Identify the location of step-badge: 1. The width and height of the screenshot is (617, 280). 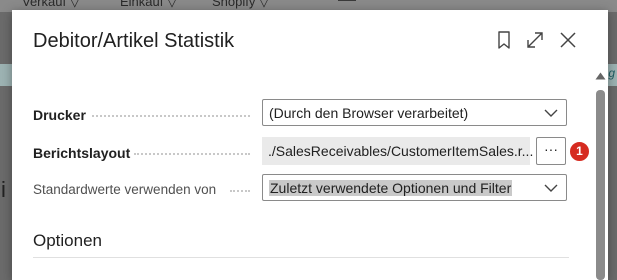
(579, 151).